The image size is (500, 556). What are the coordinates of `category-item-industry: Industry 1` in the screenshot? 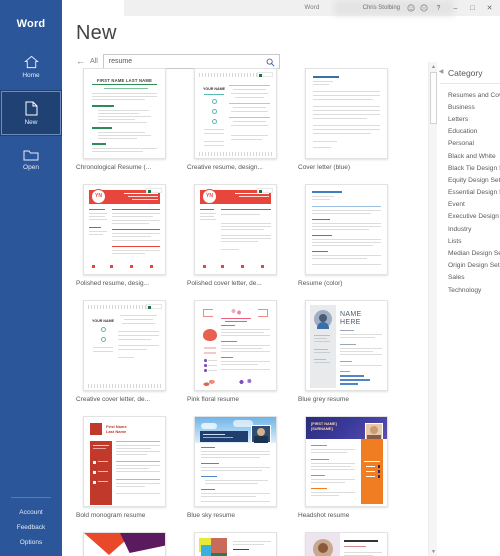 It's located at (474, 229).